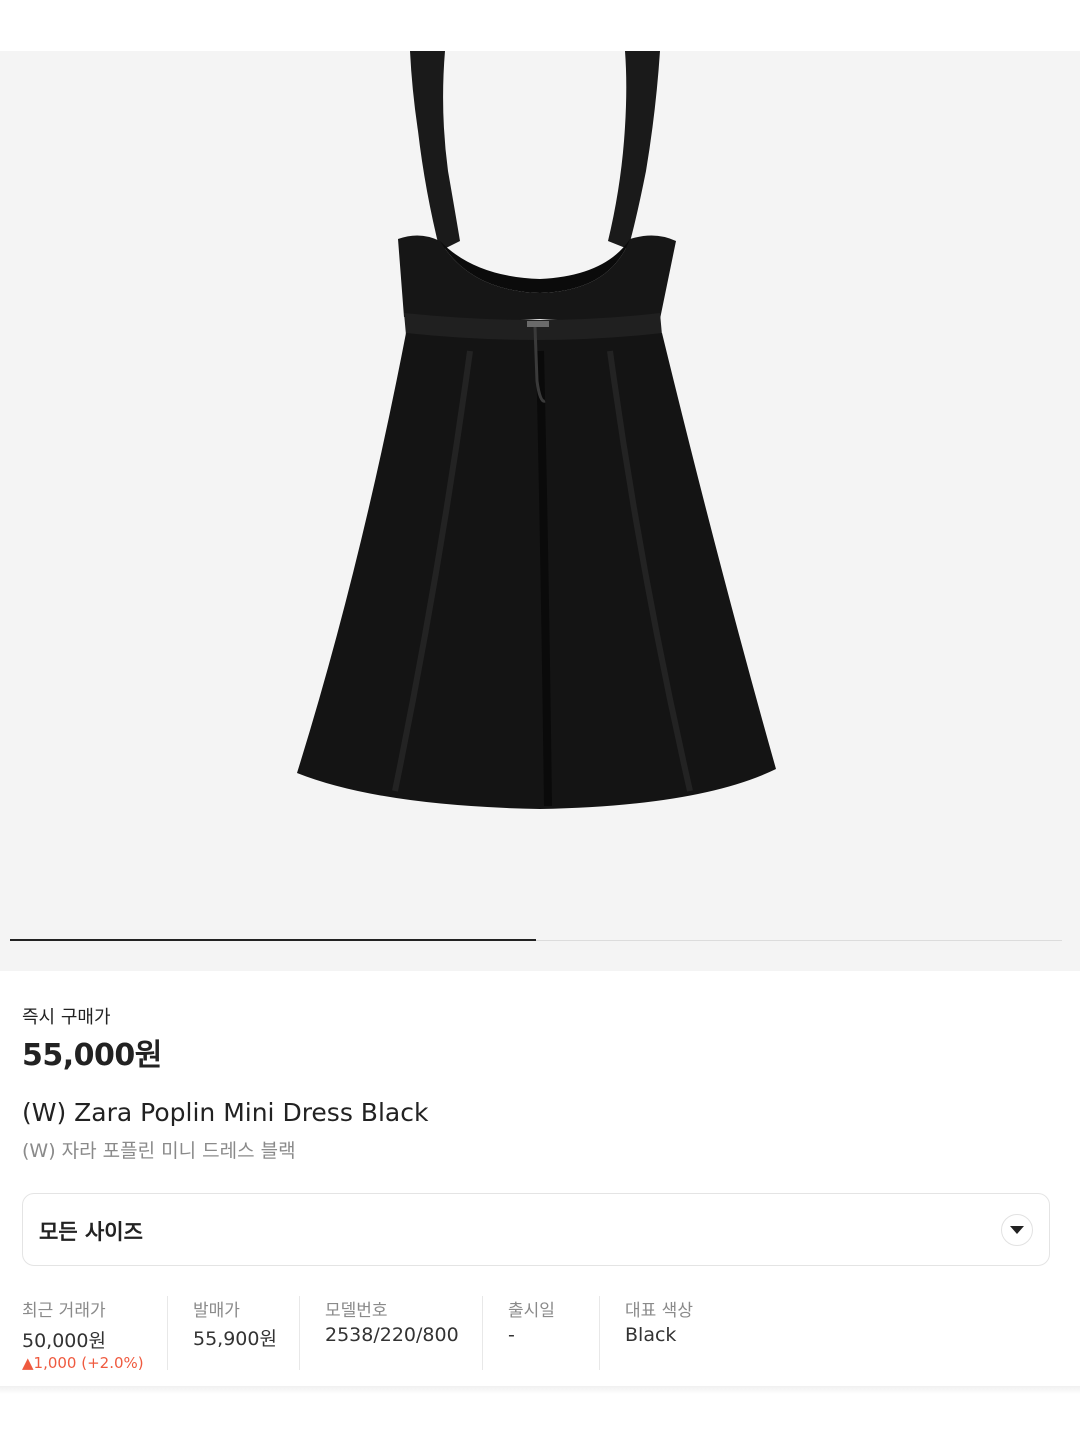 The width and height of the screenshot is (1080, 1440). I want to click on info-model-number: 모델번호 2538/220/800, so click(390, 1333).